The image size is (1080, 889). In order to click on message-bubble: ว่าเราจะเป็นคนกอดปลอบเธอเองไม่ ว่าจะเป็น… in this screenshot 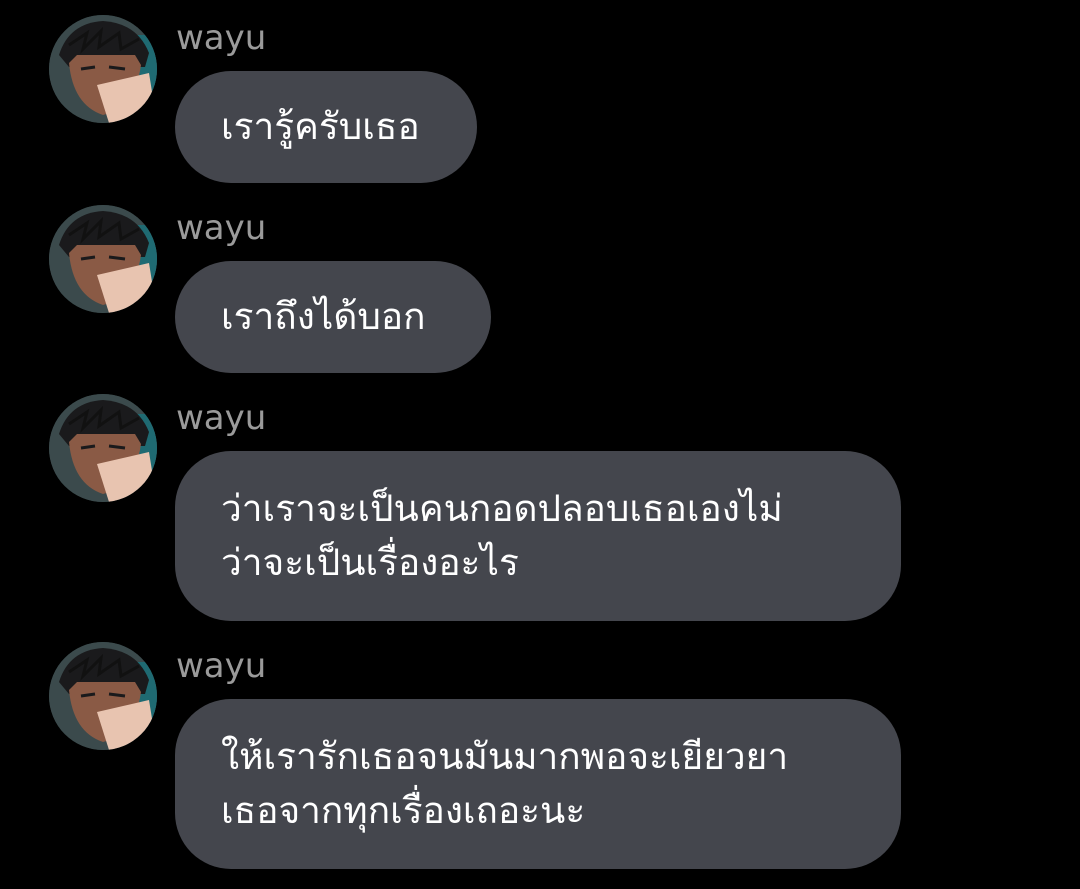, I will do `click(538, 536)`.